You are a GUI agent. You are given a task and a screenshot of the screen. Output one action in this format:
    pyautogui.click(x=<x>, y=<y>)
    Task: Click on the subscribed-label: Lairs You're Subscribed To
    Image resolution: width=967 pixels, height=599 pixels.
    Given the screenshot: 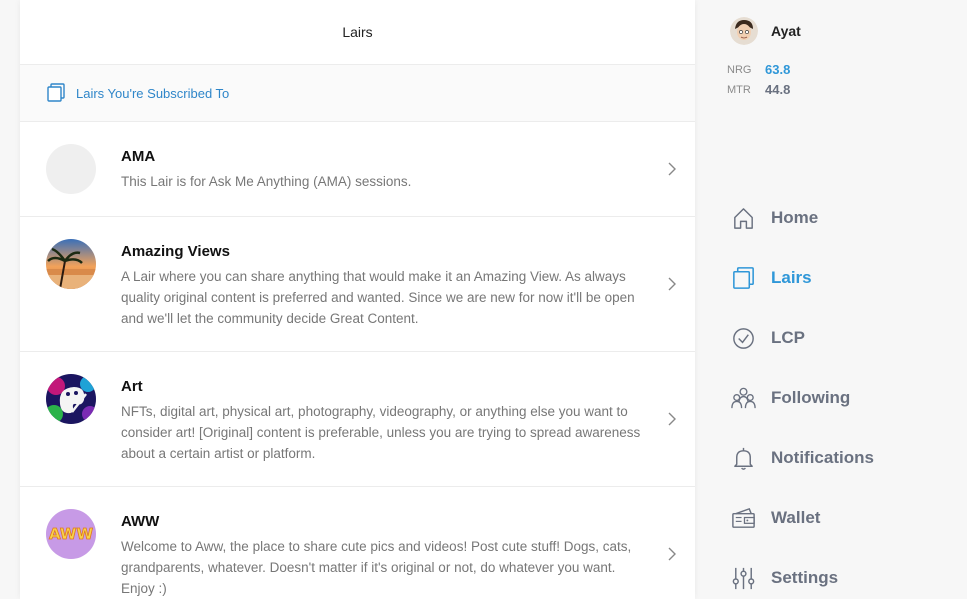 What is the action you would take?
    pyautogui.click(x=153, y=93)
    